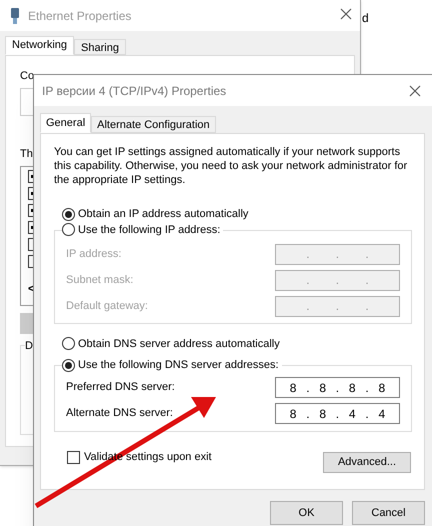  I want to click on checkbox, so click(73, 457).